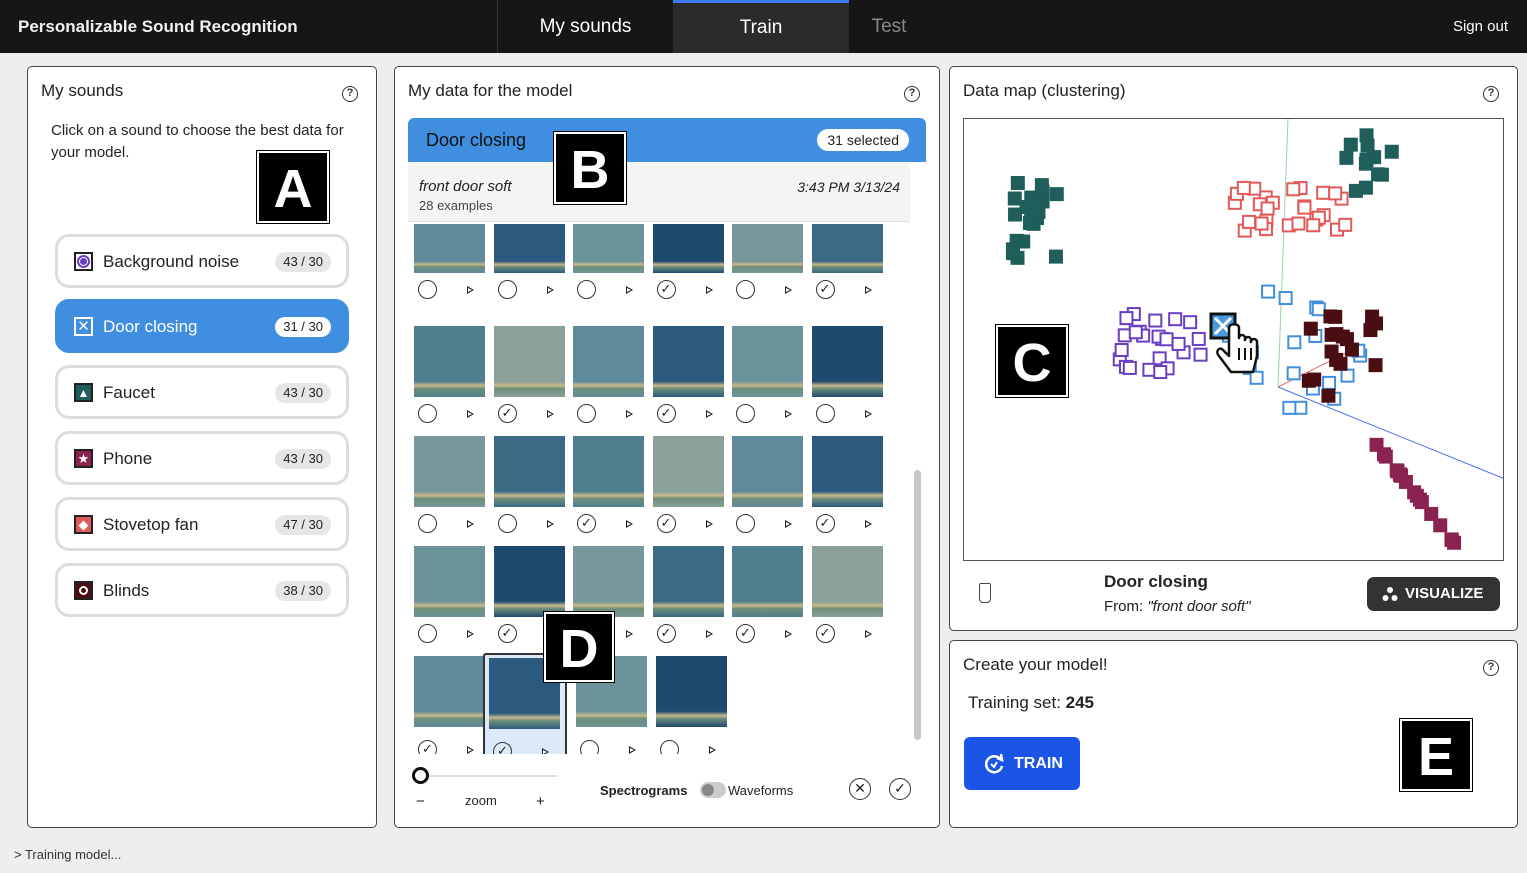  Describe the element at coordinates (202, 261) in the screenshot. I see `sound-item-background-noise: Background noise 43 / 30` at that location.